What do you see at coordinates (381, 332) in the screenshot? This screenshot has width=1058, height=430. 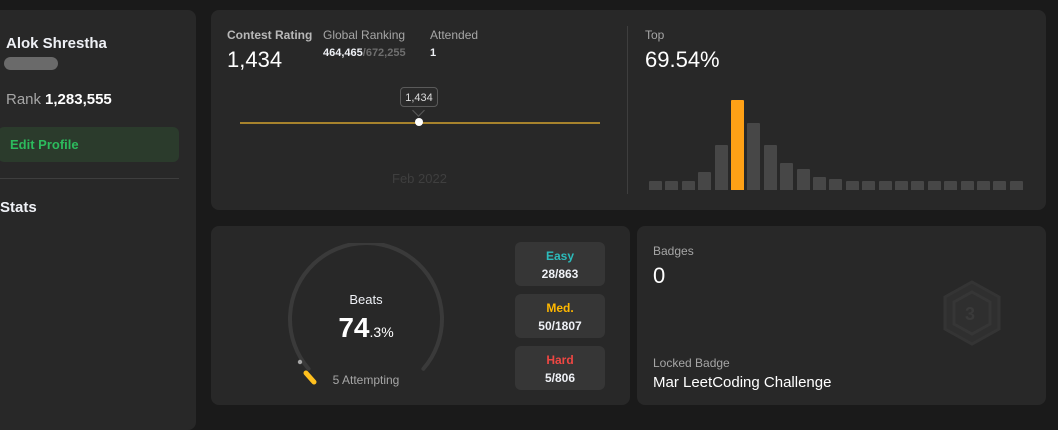 I see `beats-decimal: .3%` at bounding box center [381, 332].